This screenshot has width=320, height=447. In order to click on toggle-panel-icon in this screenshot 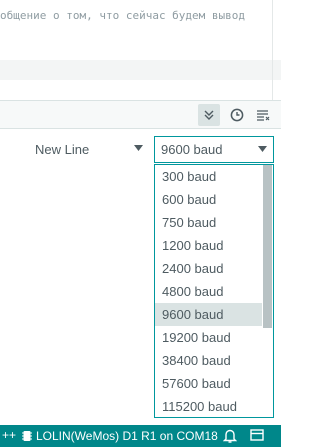, I will do `click(257, 435)`.